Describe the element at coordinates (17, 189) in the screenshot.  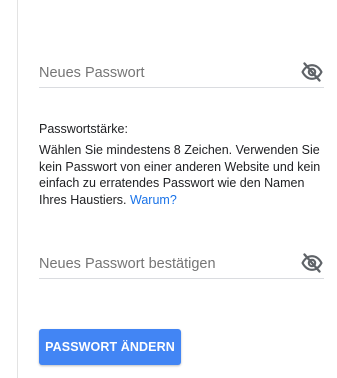
I see `left-divider` at that location.